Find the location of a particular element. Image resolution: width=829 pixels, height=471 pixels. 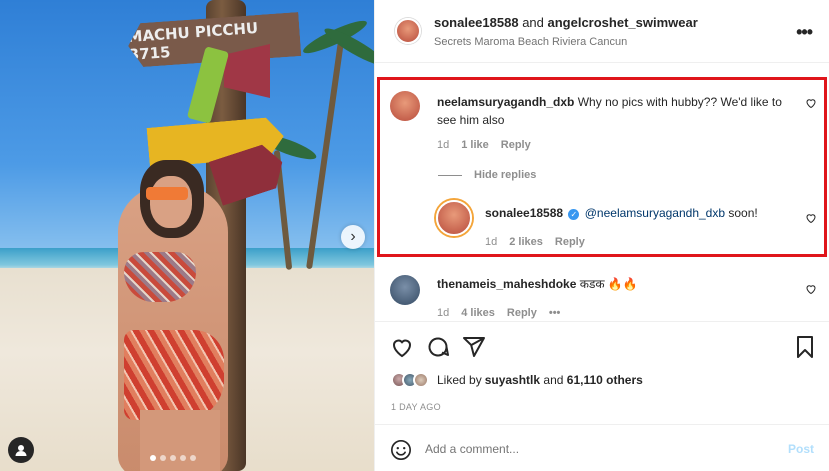

add-comment-bar: Post is located at coordinates (602, 447).